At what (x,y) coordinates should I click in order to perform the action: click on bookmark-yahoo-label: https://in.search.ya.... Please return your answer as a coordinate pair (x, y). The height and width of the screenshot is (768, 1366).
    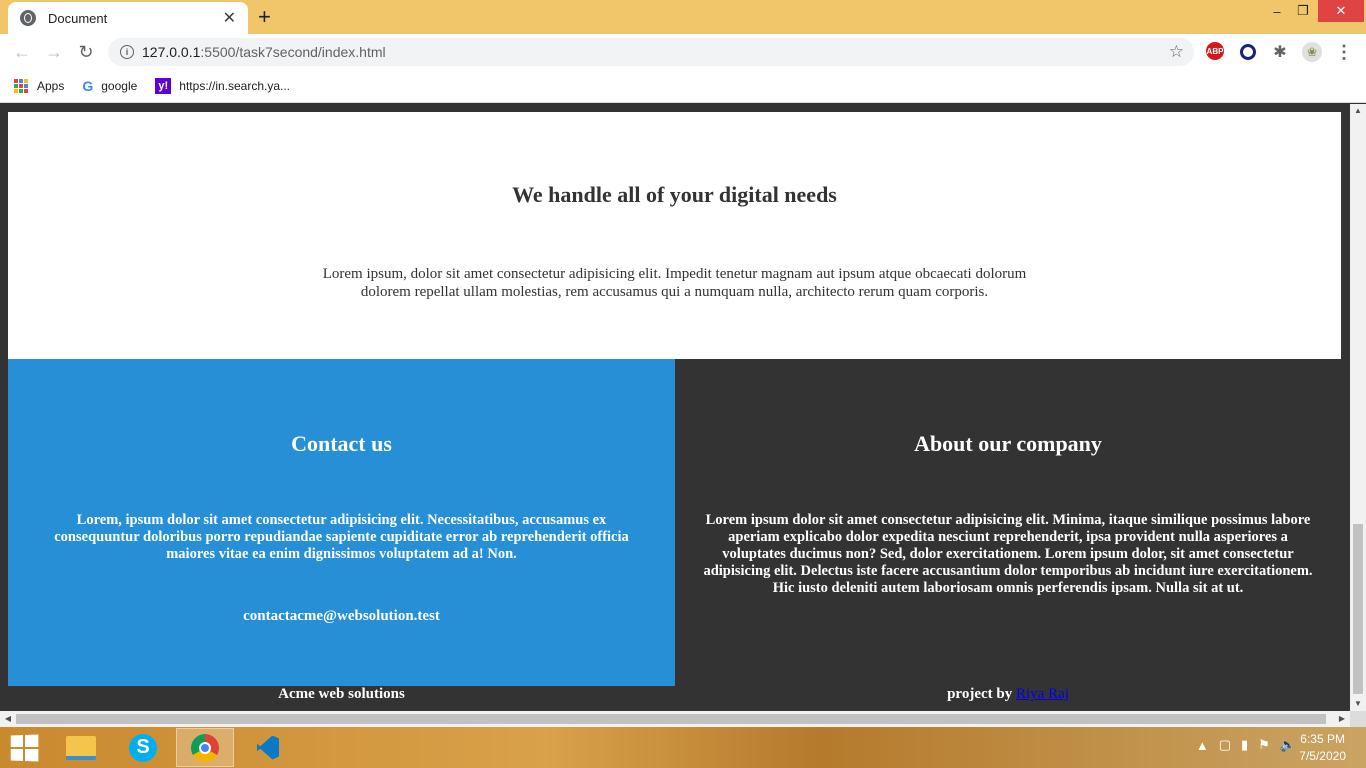
    Looking at the image, I should click on (235, 86).